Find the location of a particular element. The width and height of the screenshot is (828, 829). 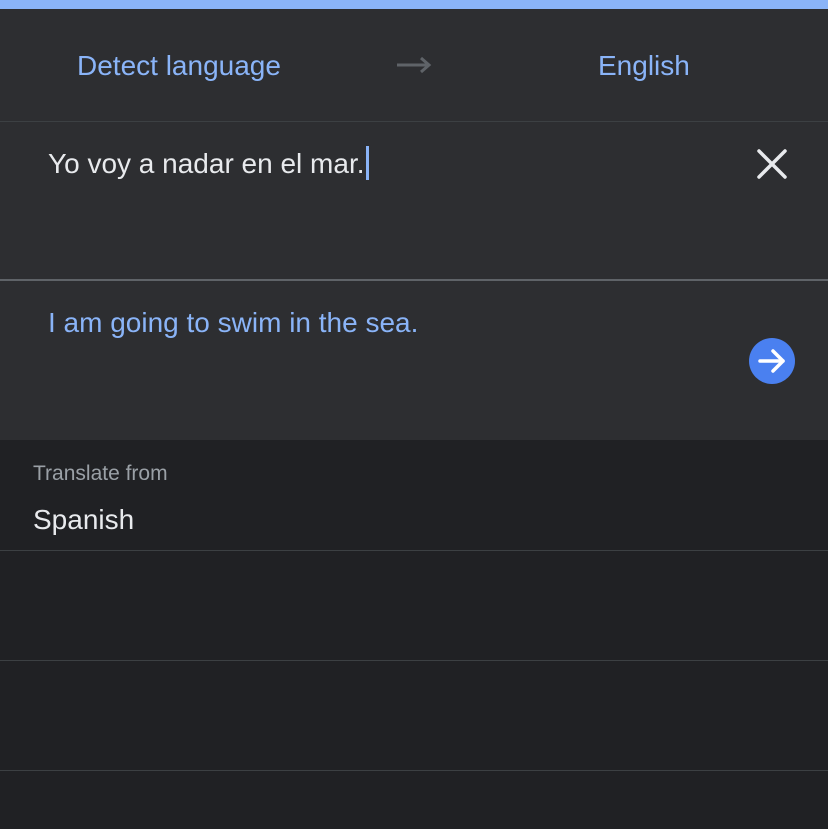

top-accent-bar is located at coordinates (414, 4).